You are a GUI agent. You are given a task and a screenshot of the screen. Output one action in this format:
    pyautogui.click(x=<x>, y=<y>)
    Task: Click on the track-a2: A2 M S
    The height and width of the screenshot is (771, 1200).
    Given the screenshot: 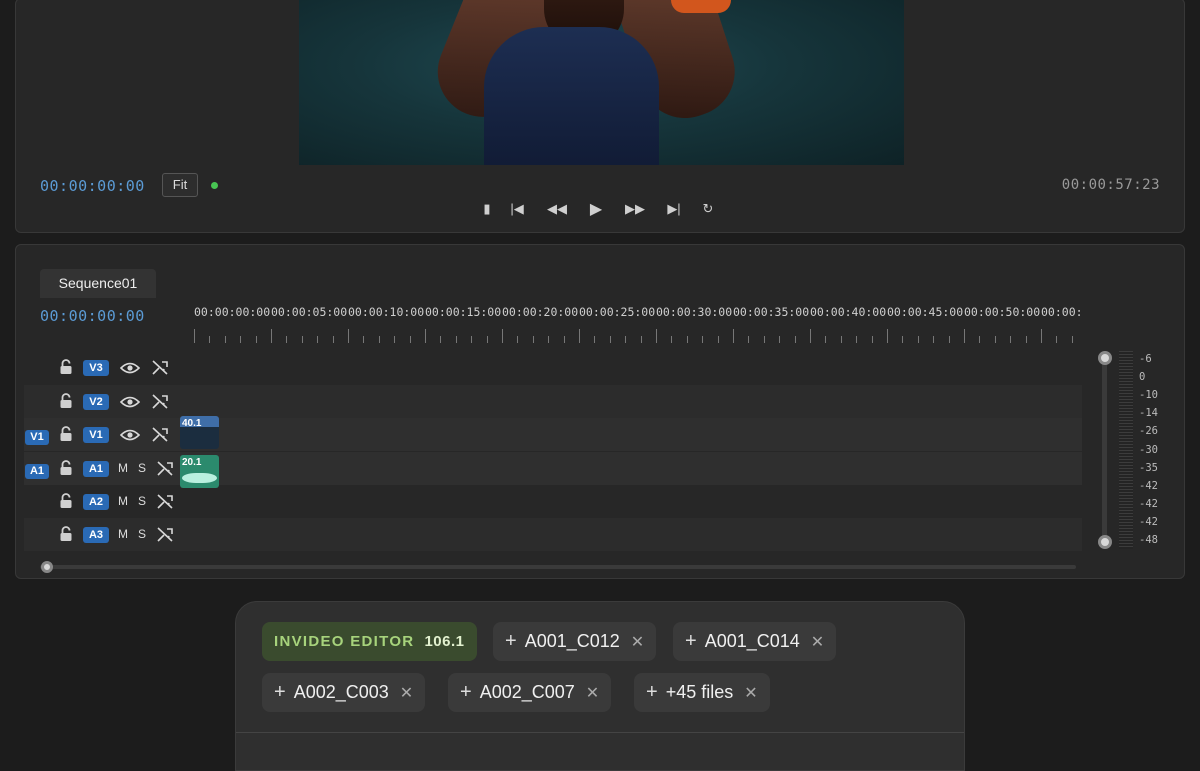 What is the action you would take?
    pyautogui.click(x=553, y=501)
    